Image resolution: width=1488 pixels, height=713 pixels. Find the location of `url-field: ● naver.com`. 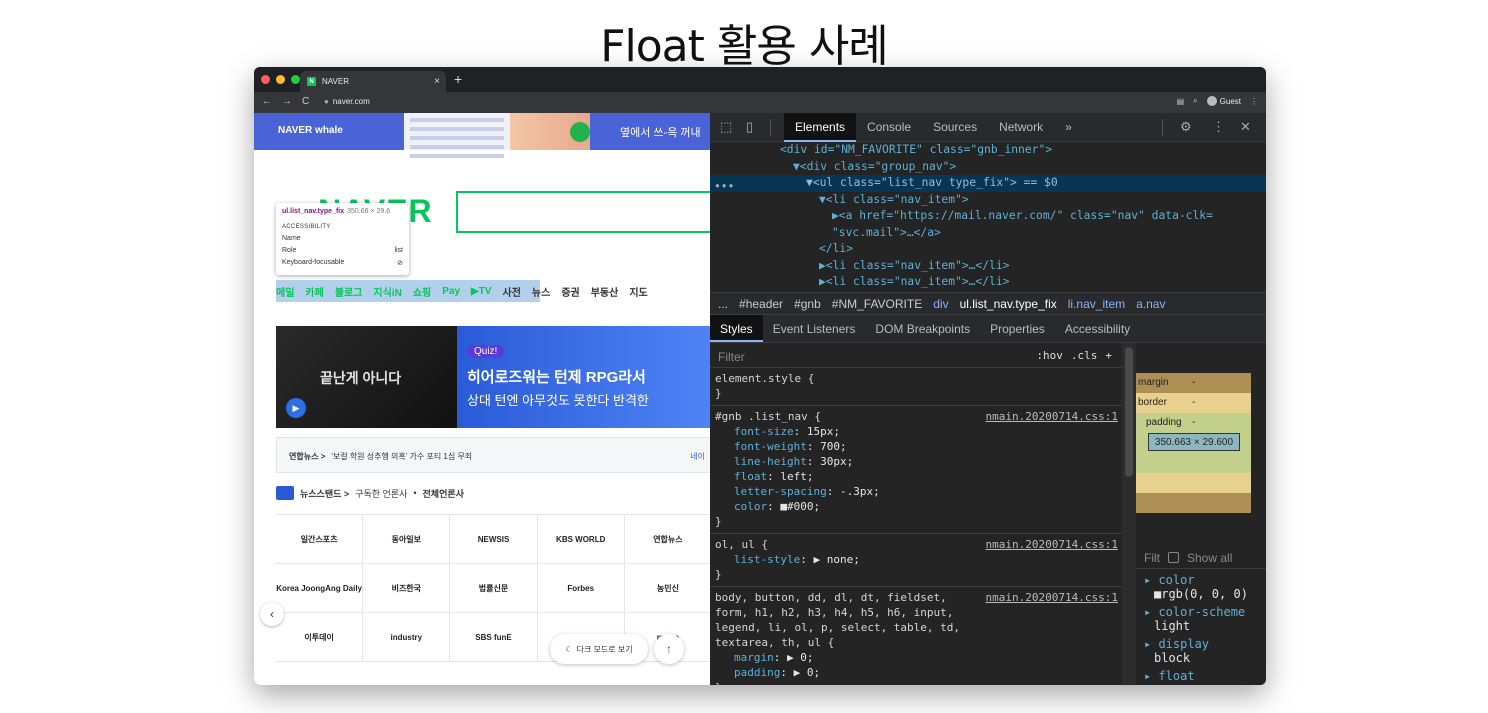

url-field: ● naver.com is located at coordinates (347, 101).